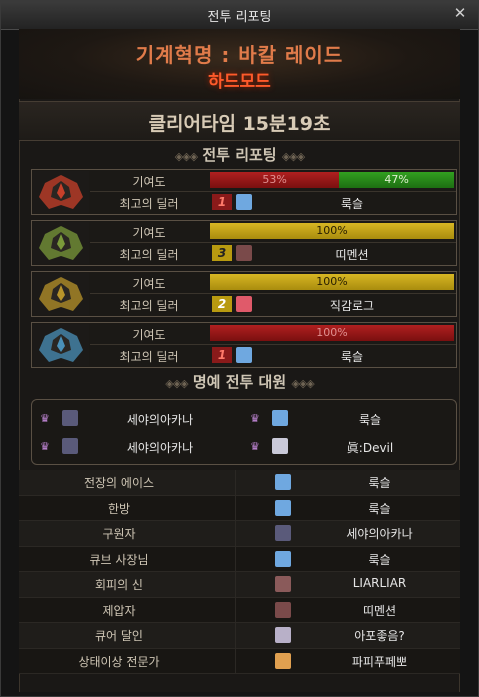 This screenshot has width=479, height=697. What do you see at coordinates (348, 418) in the screenshot?
I see `honor-member: ♛ 룩슬` at bounding box center [348, 418].